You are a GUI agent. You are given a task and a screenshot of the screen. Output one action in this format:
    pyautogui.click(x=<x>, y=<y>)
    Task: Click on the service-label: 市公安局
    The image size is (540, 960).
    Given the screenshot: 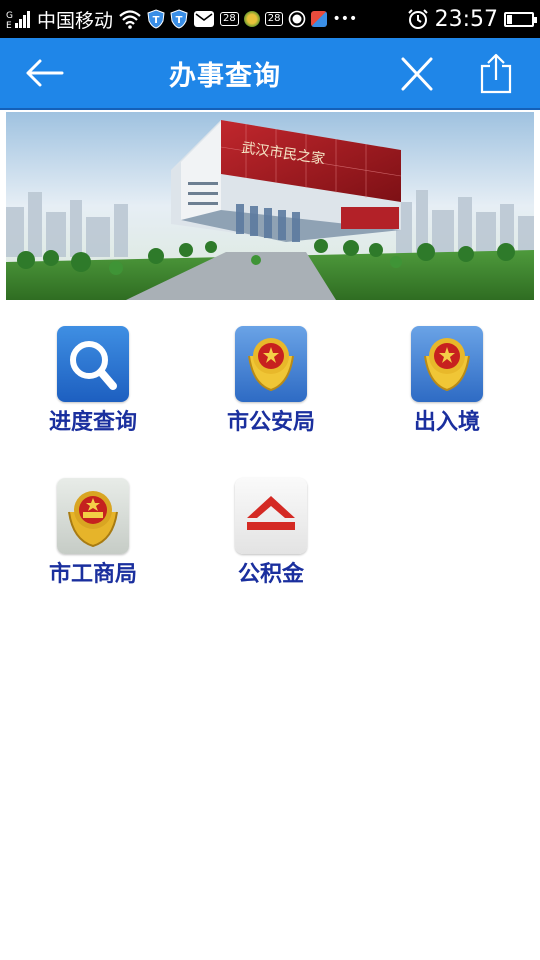 What is the action you would take?
    pyautogui.click(x=270, y=422)
    